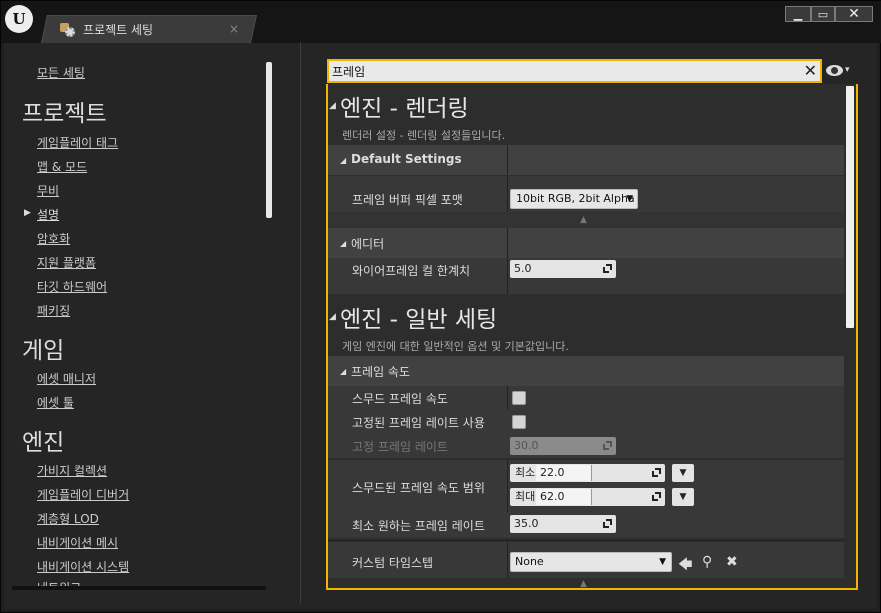 The width and height of the screenshot is (881, 613). Describe the element at coordinates (118, 29) in the screenshot. I see `tab-label: 프로젝트 세팅` at that location.